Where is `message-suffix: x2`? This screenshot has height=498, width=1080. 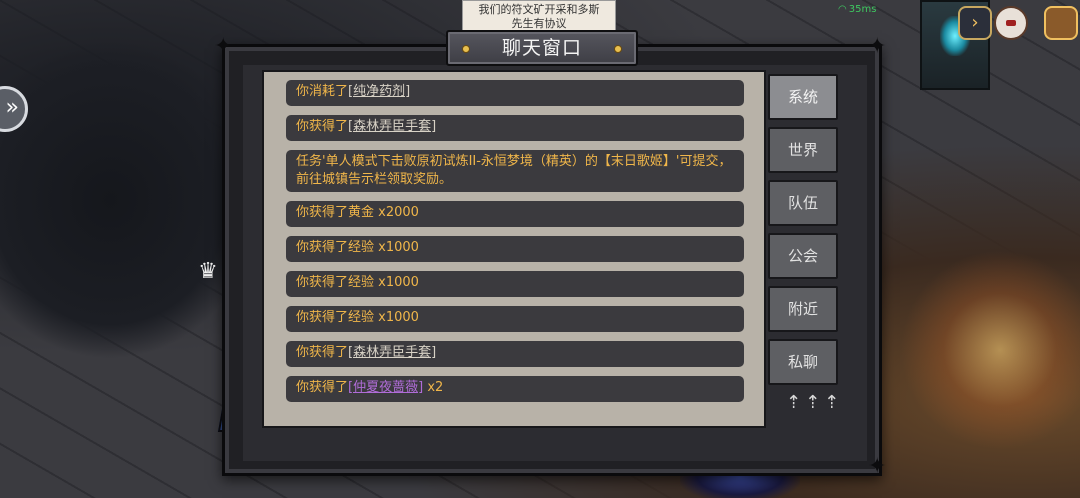
message-suffix: x2 is located at coordinates (433, 387).